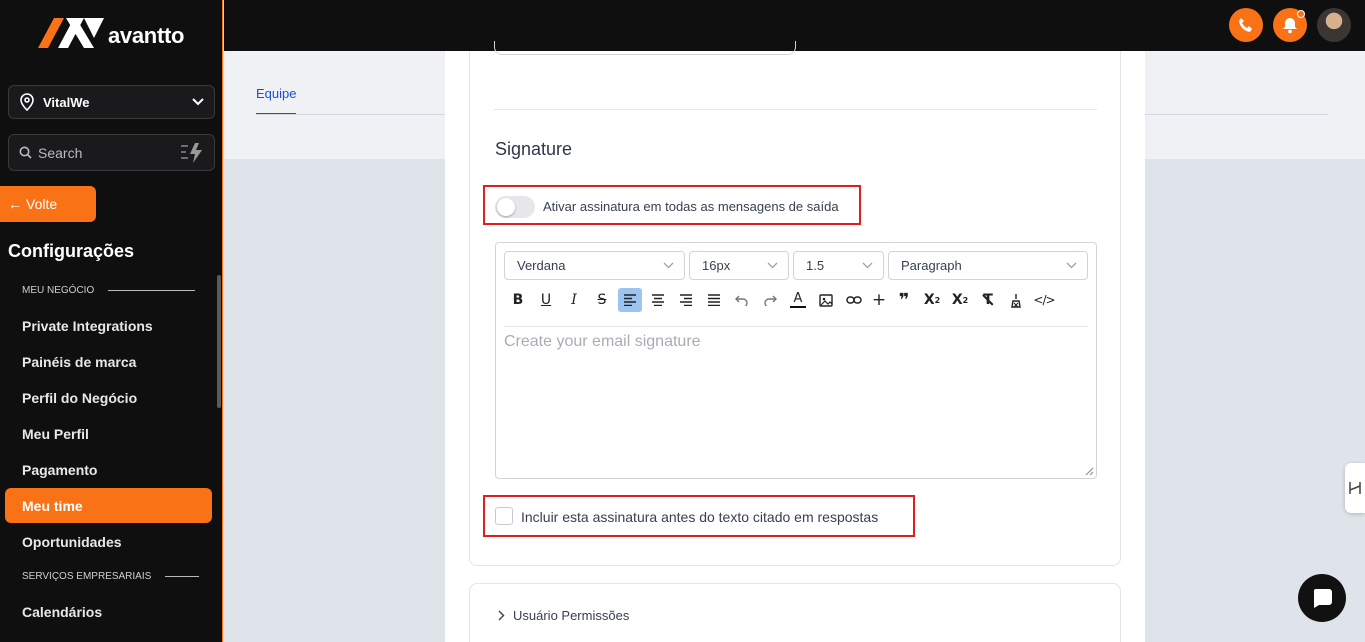 The width and height of the screenshot is (1365, 642). What do you see at coordinates (1089, 471) in the screenshot?
I see `resize-handle-icon` at bounding box center [1089, 471].